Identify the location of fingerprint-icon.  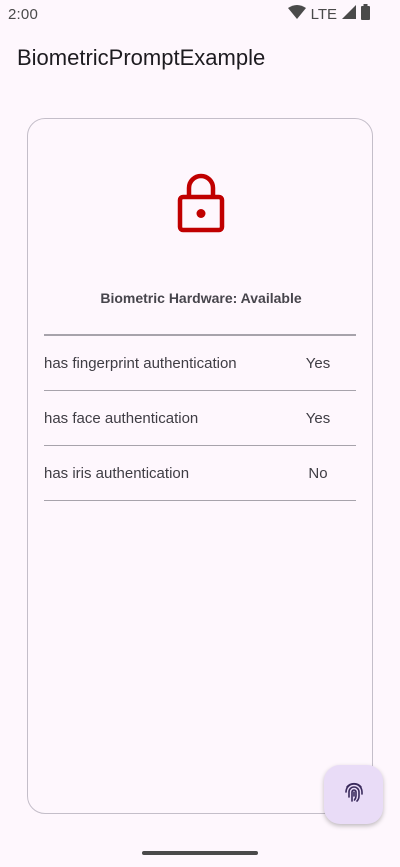
(354, 794).